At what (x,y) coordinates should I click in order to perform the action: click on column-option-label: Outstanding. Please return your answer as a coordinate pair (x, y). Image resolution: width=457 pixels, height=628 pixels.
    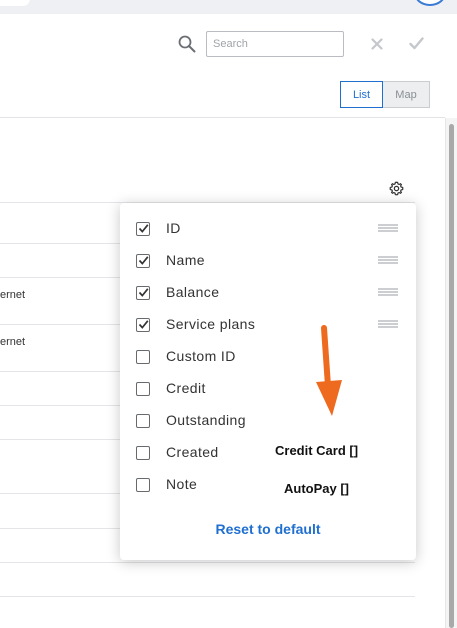
    Looking at the image, I should click on (206, 420).